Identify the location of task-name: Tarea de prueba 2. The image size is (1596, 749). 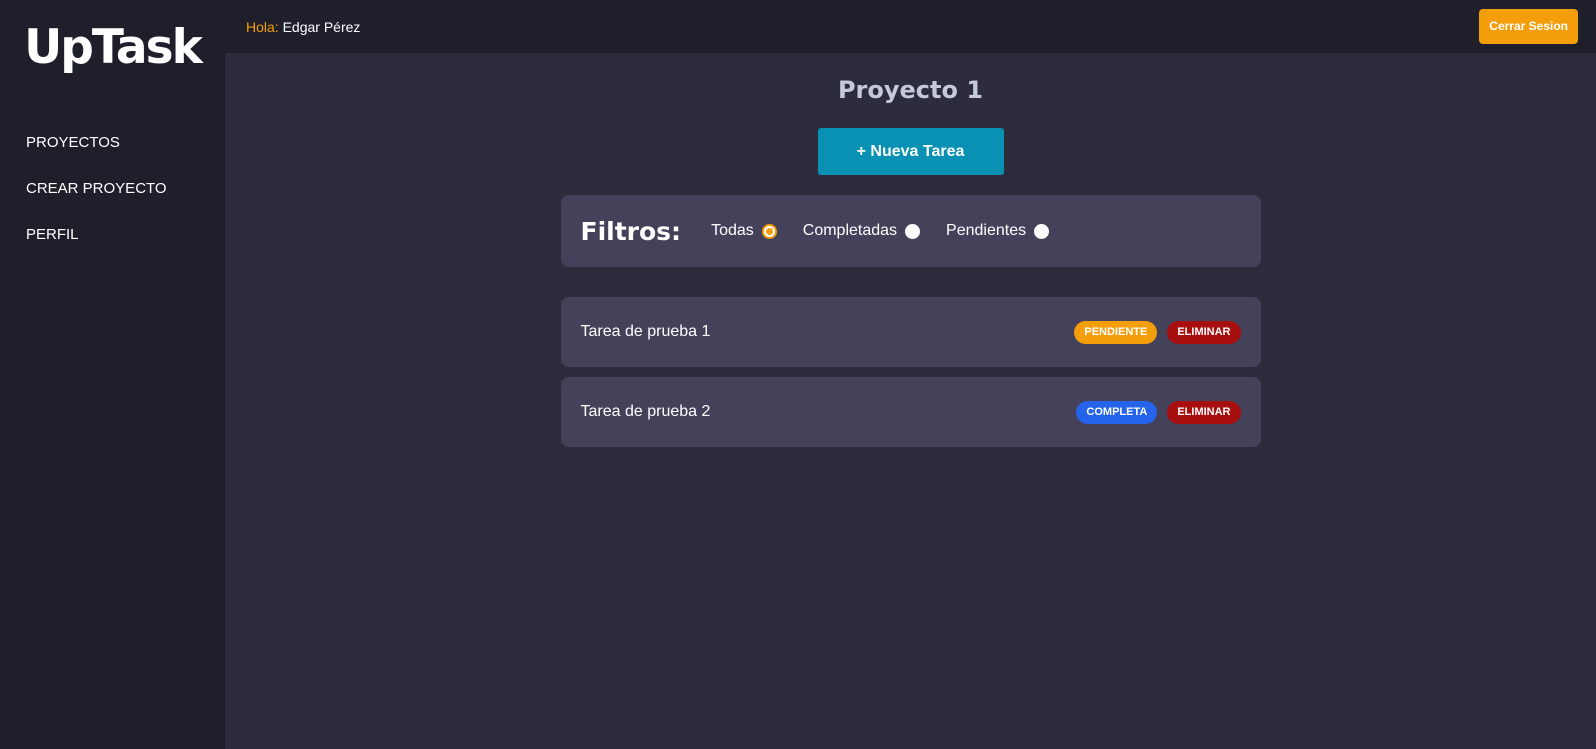
(645, 411).